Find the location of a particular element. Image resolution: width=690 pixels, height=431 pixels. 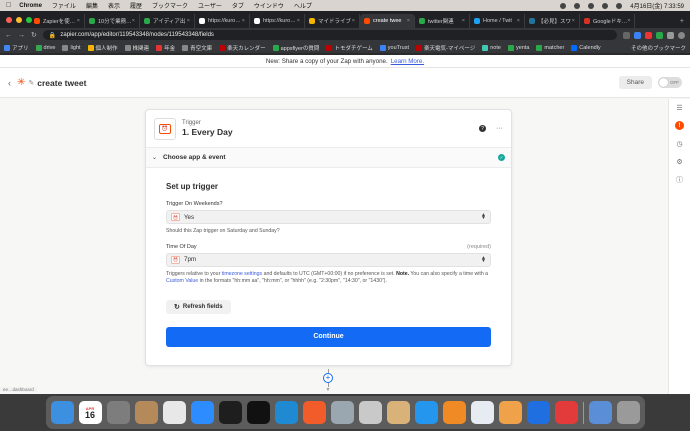

refresh-fields-button: ↻ Refresh fields is located at coordinates (198, 306).